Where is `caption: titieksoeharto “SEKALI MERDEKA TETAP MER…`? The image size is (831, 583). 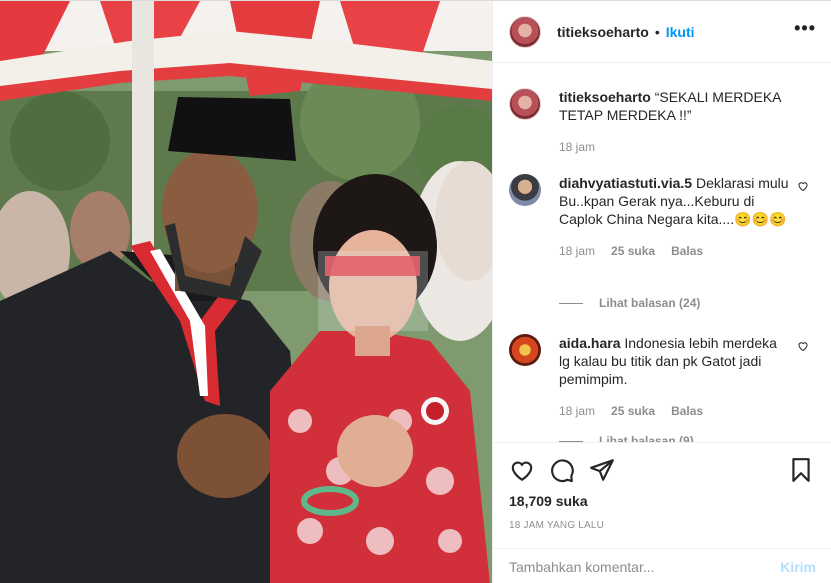 caption: titieksoeharto “SEKALI MERDEKA TETAP MER… is located at coordinates (659, 122).